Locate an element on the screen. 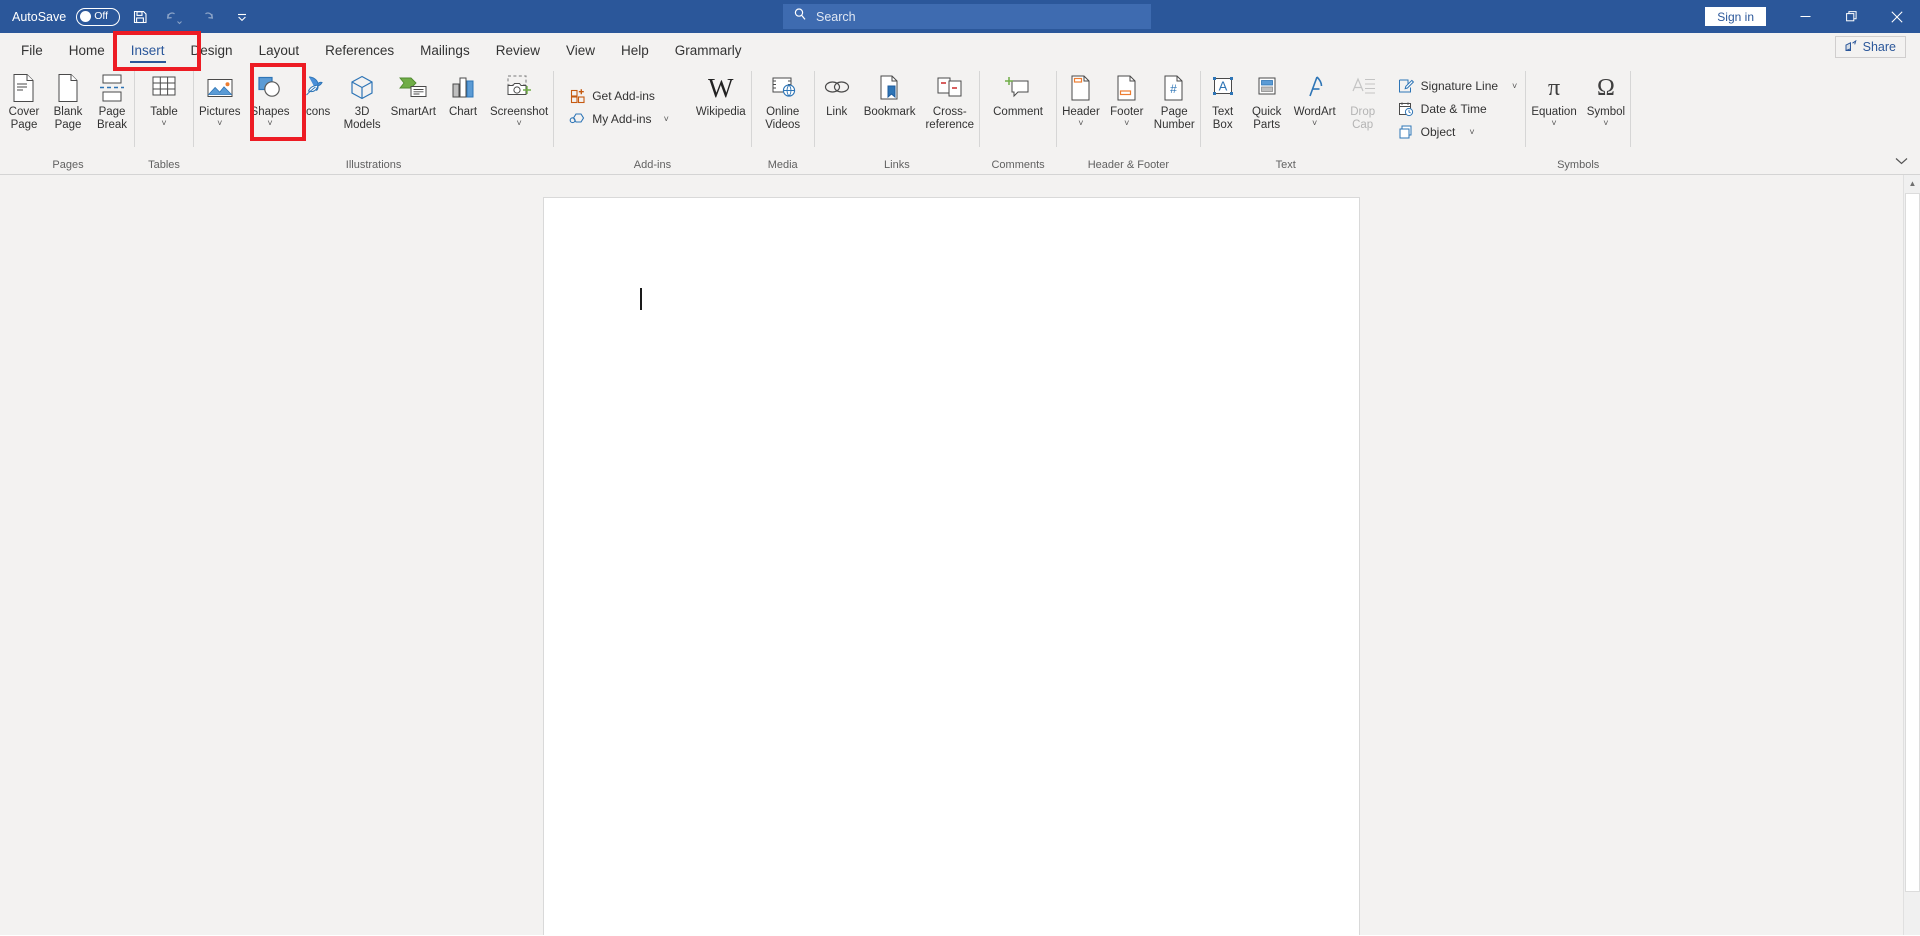  group-label-text: Text is located at coordinates (1285, 165).